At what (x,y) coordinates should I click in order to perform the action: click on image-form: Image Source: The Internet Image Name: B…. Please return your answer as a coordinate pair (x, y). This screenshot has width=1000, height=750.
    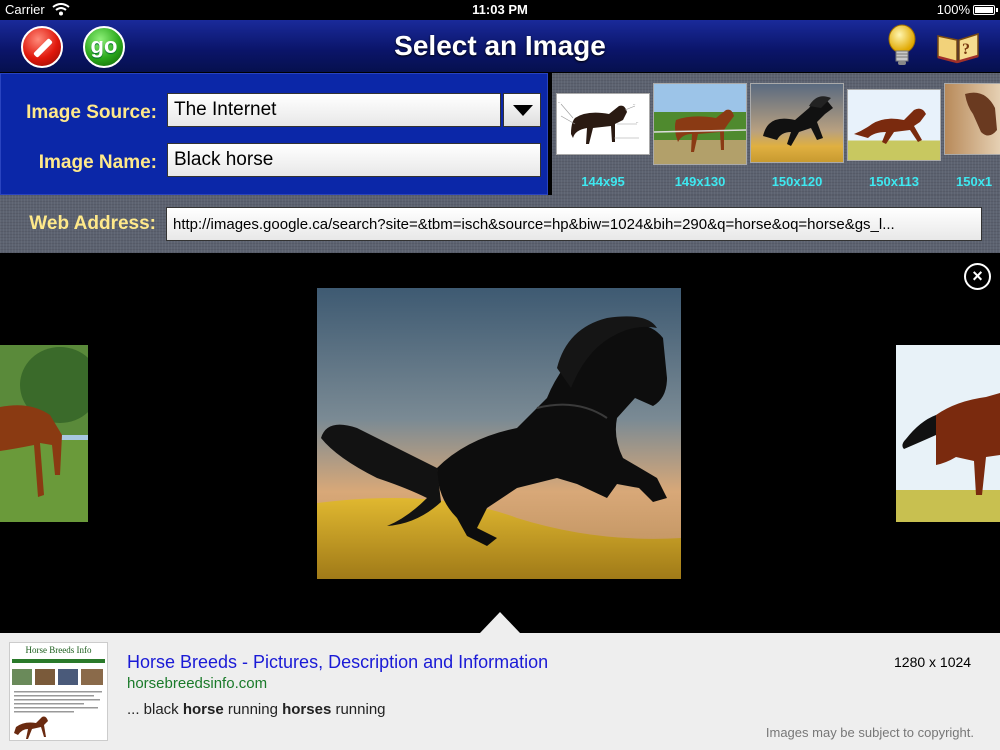
    Looking at the image, I should click on (274, 134).